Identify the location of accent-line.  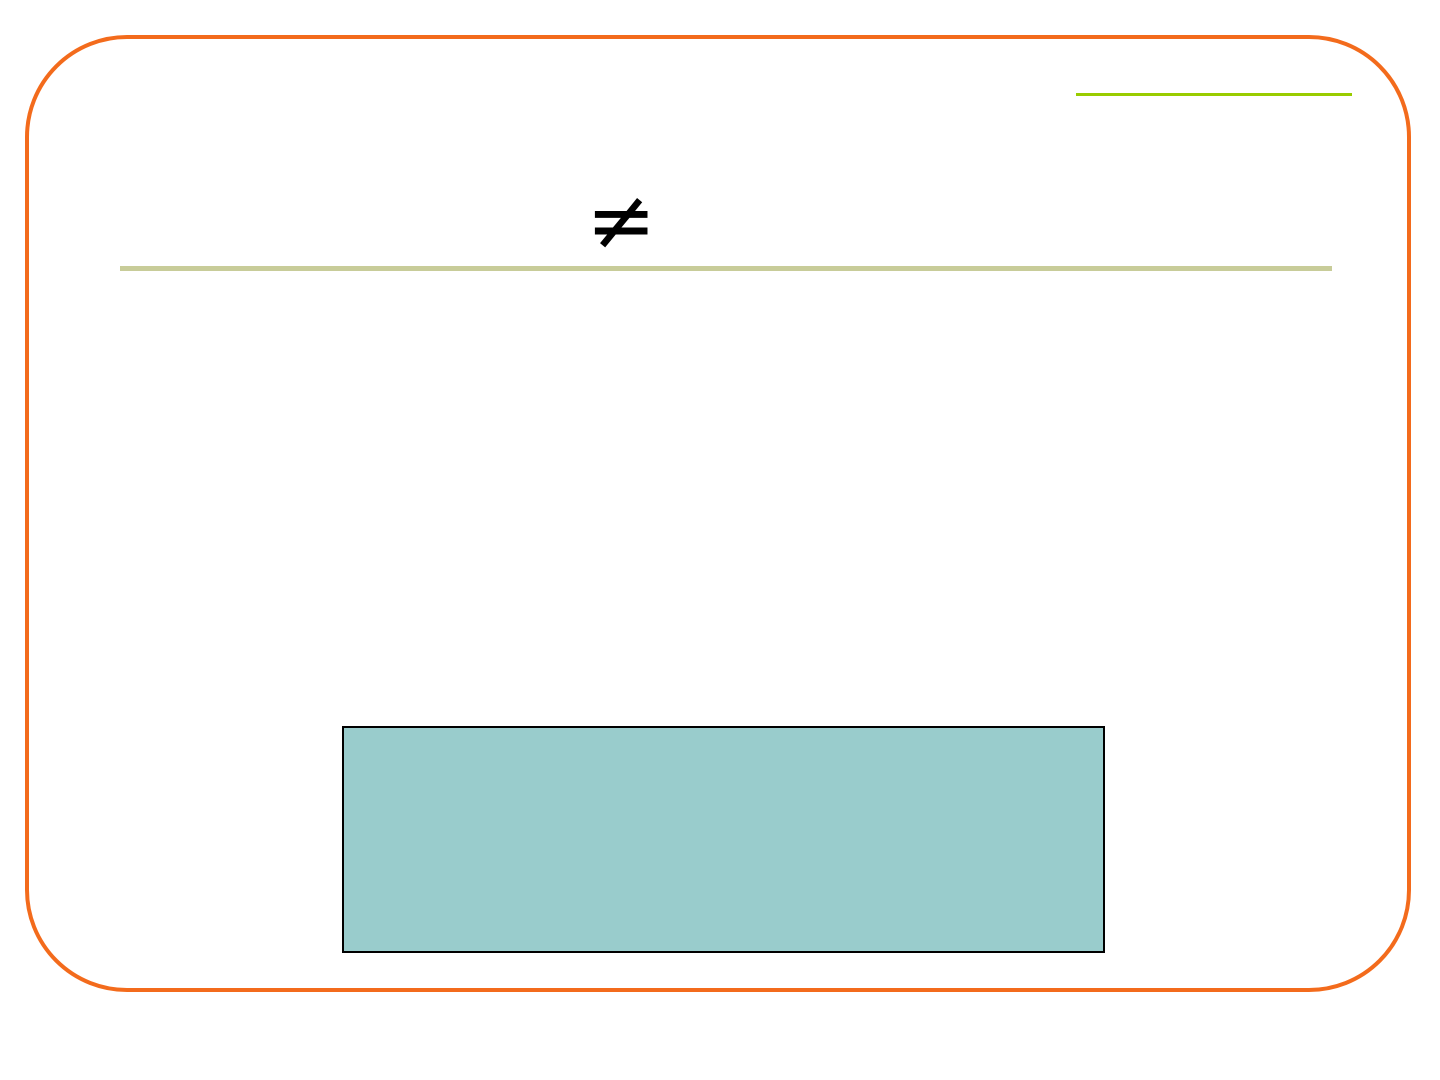
(1214, 94).